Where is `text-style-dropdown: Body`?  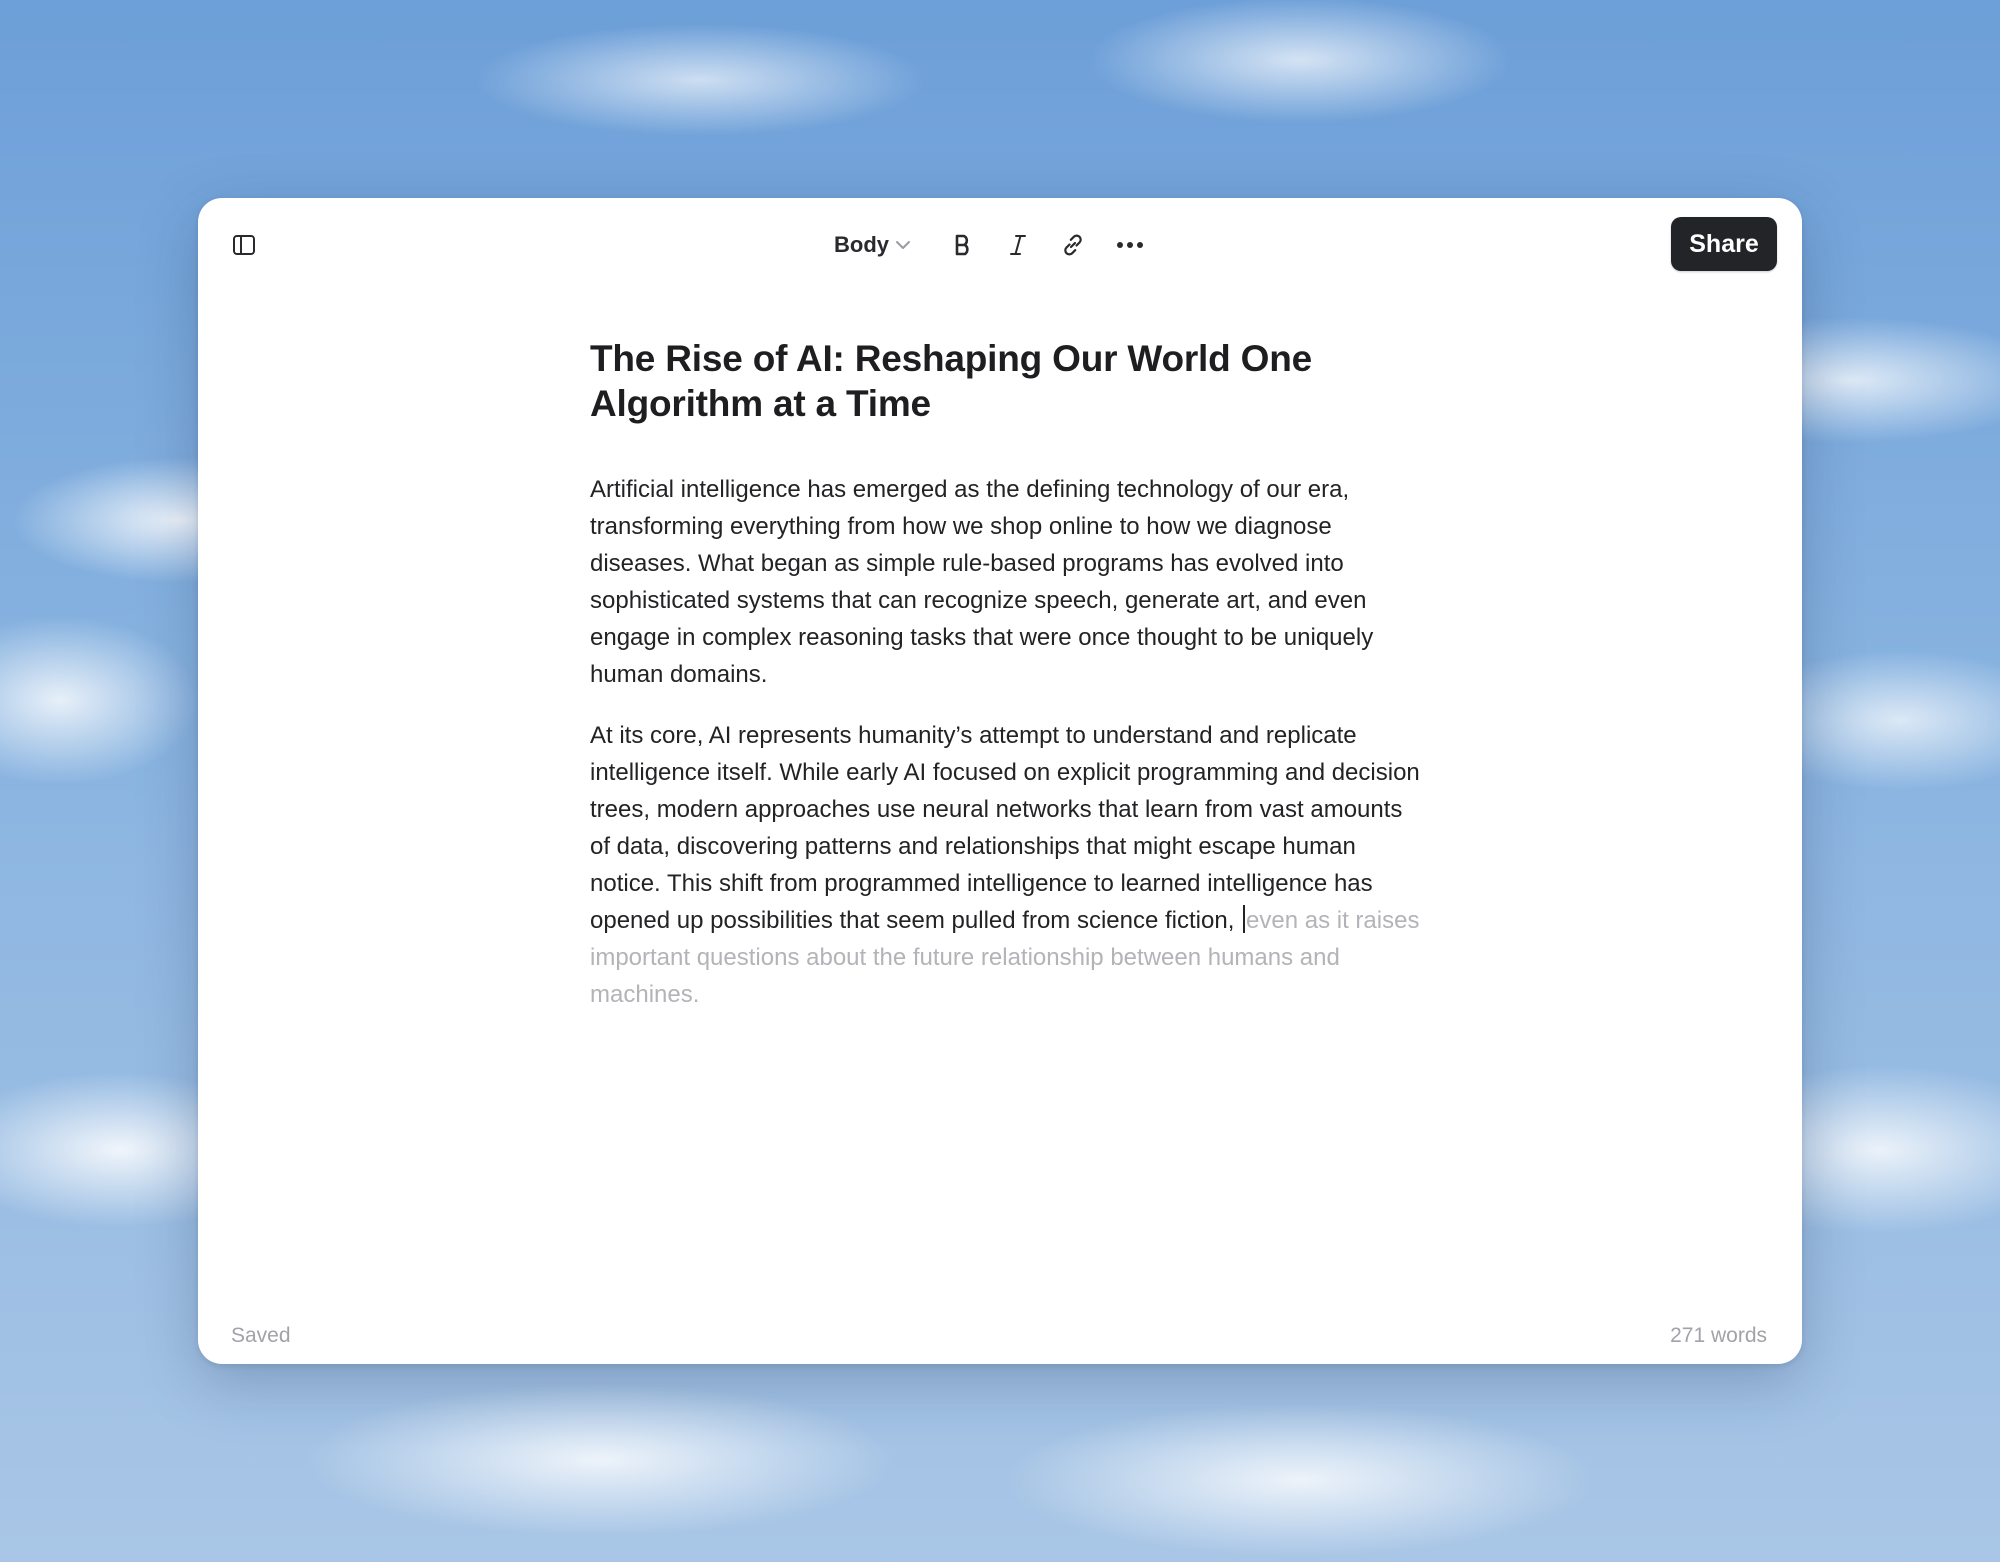 text-style-dropdown: Body is located at coordinates (872, 245).